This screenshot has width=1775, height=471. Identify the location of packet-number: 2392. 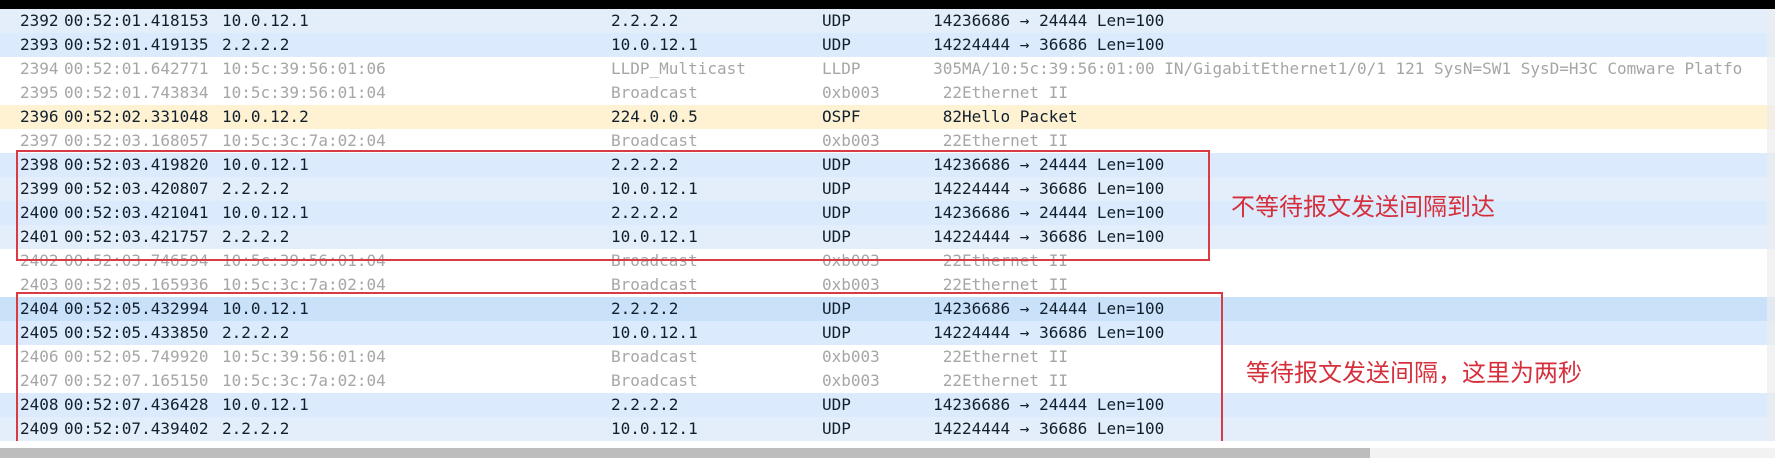
(39, 20).